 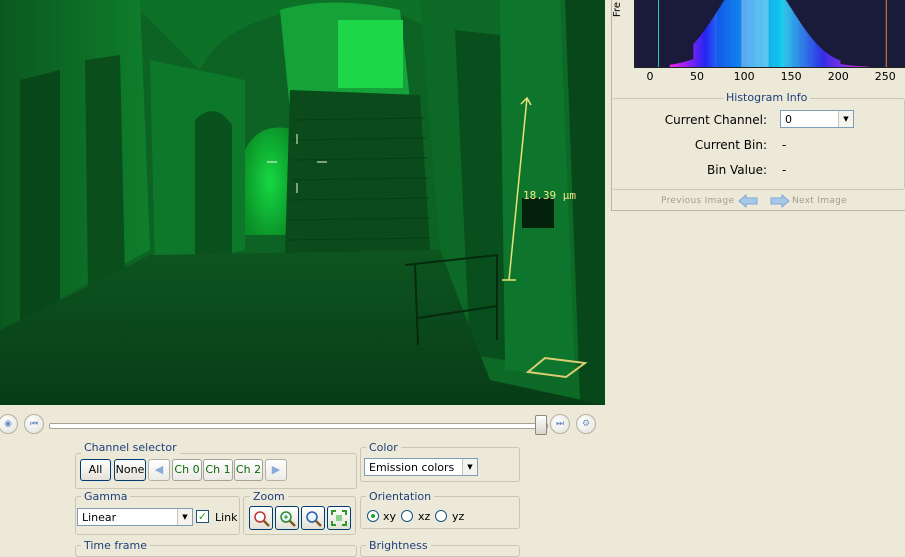 What do you see at coordinates (689, 170) in the screenshot?
I see `bin-value-label: Bin Value:` at bounding box center [689, 170].